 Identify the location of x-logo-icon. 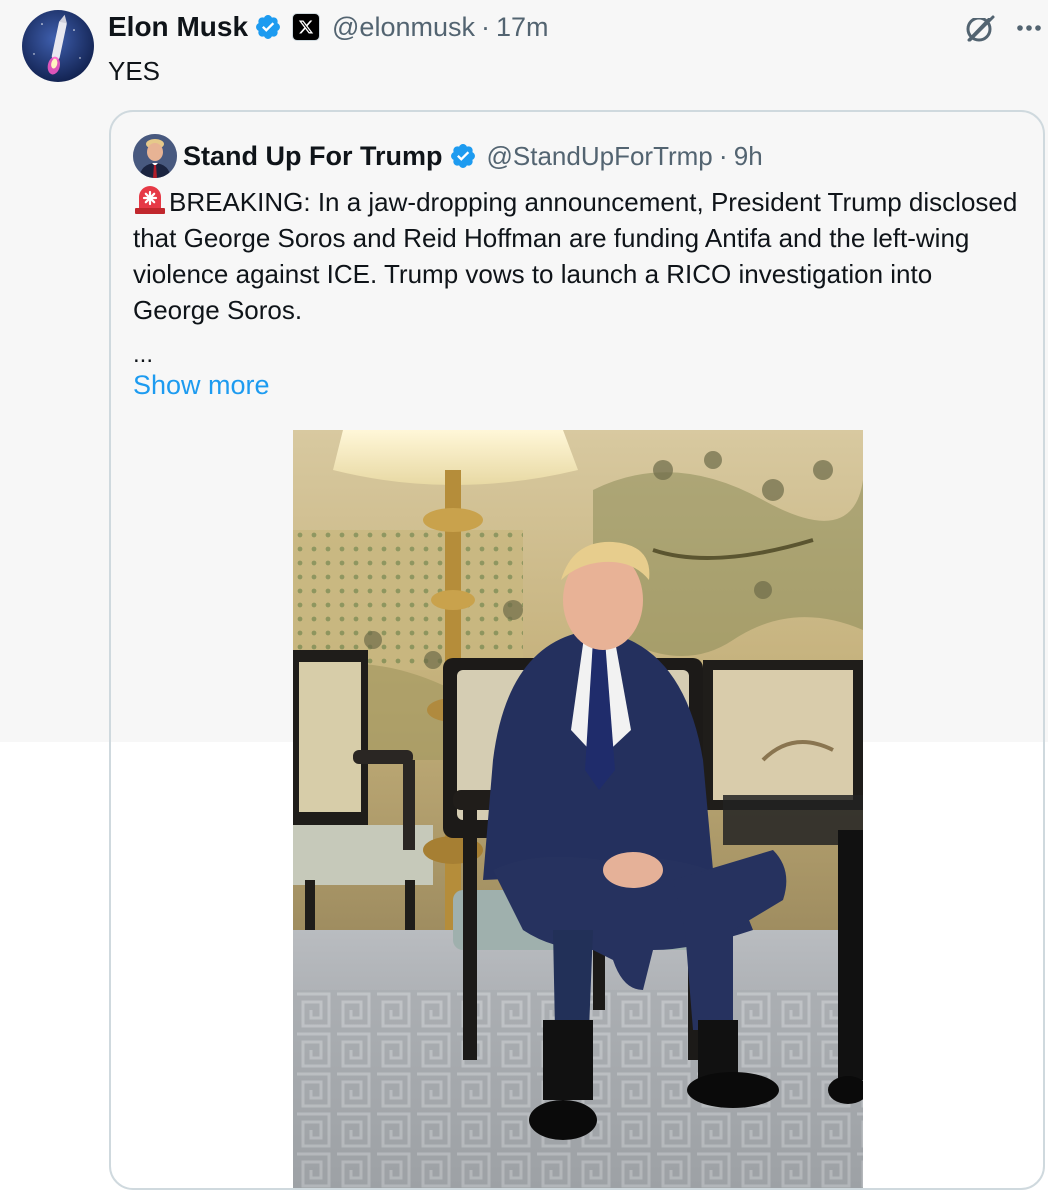
(306, 27).